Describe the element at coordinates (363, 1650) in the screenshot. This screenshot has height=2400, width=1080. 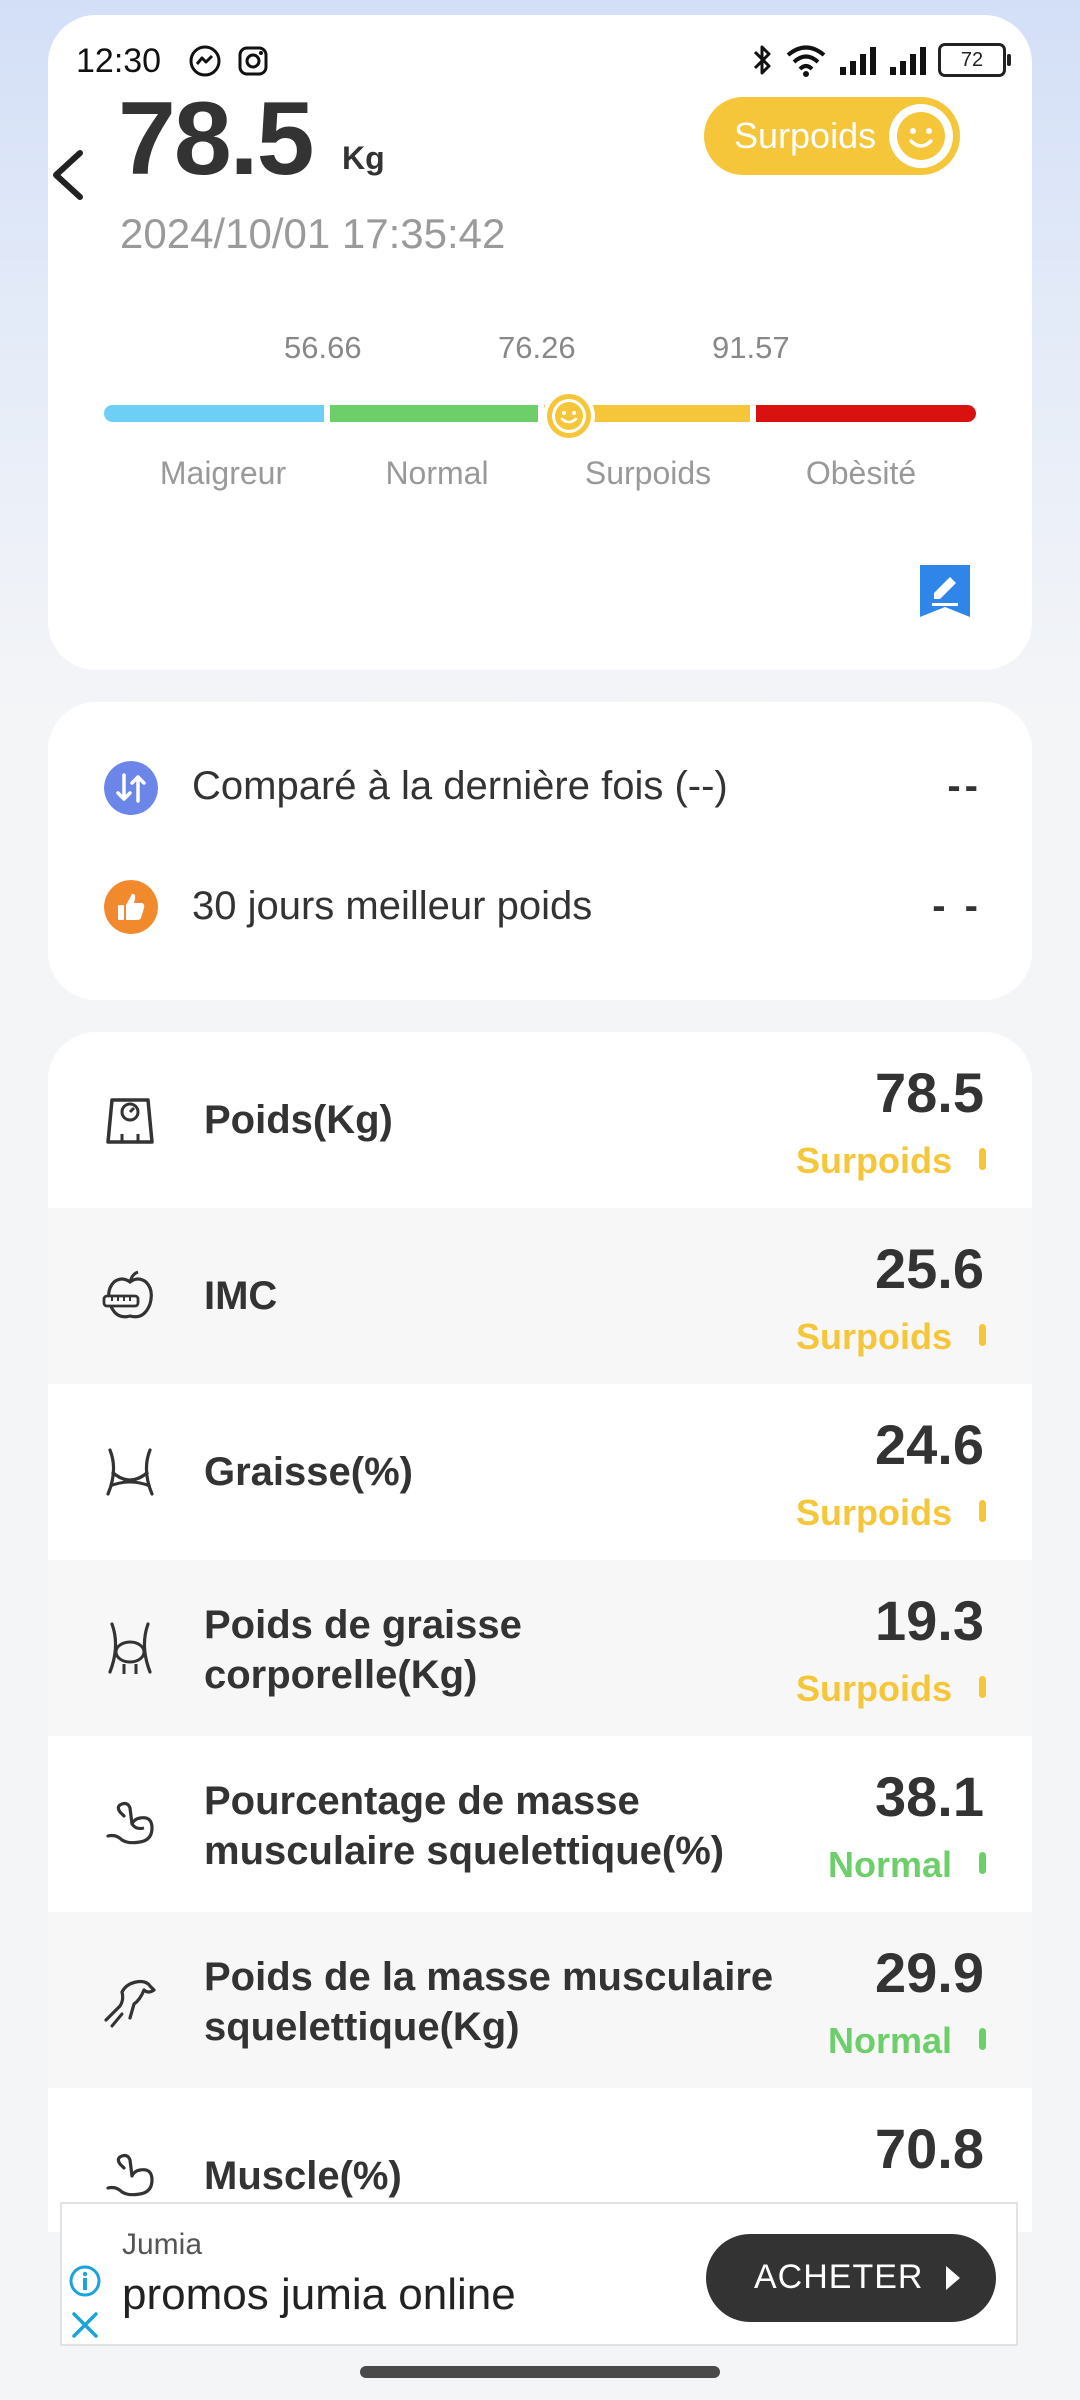
I see `metric-name: Poids de graisse corporelle(Kg)` at that location.